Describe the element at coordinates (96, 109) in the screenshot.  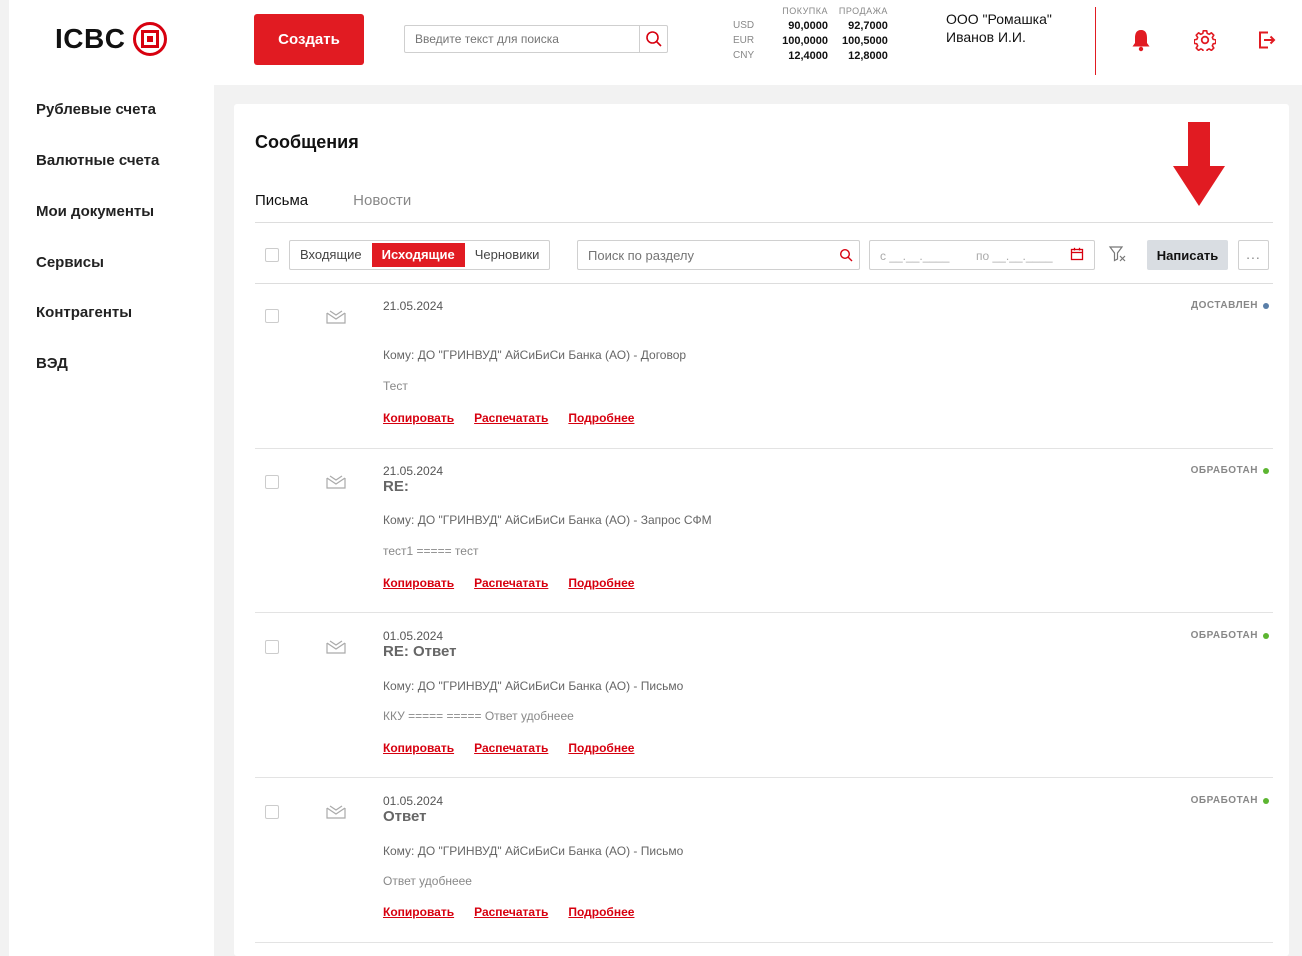
I see `sidebar-item-rub-accounts: Рублевые счета` at that location.